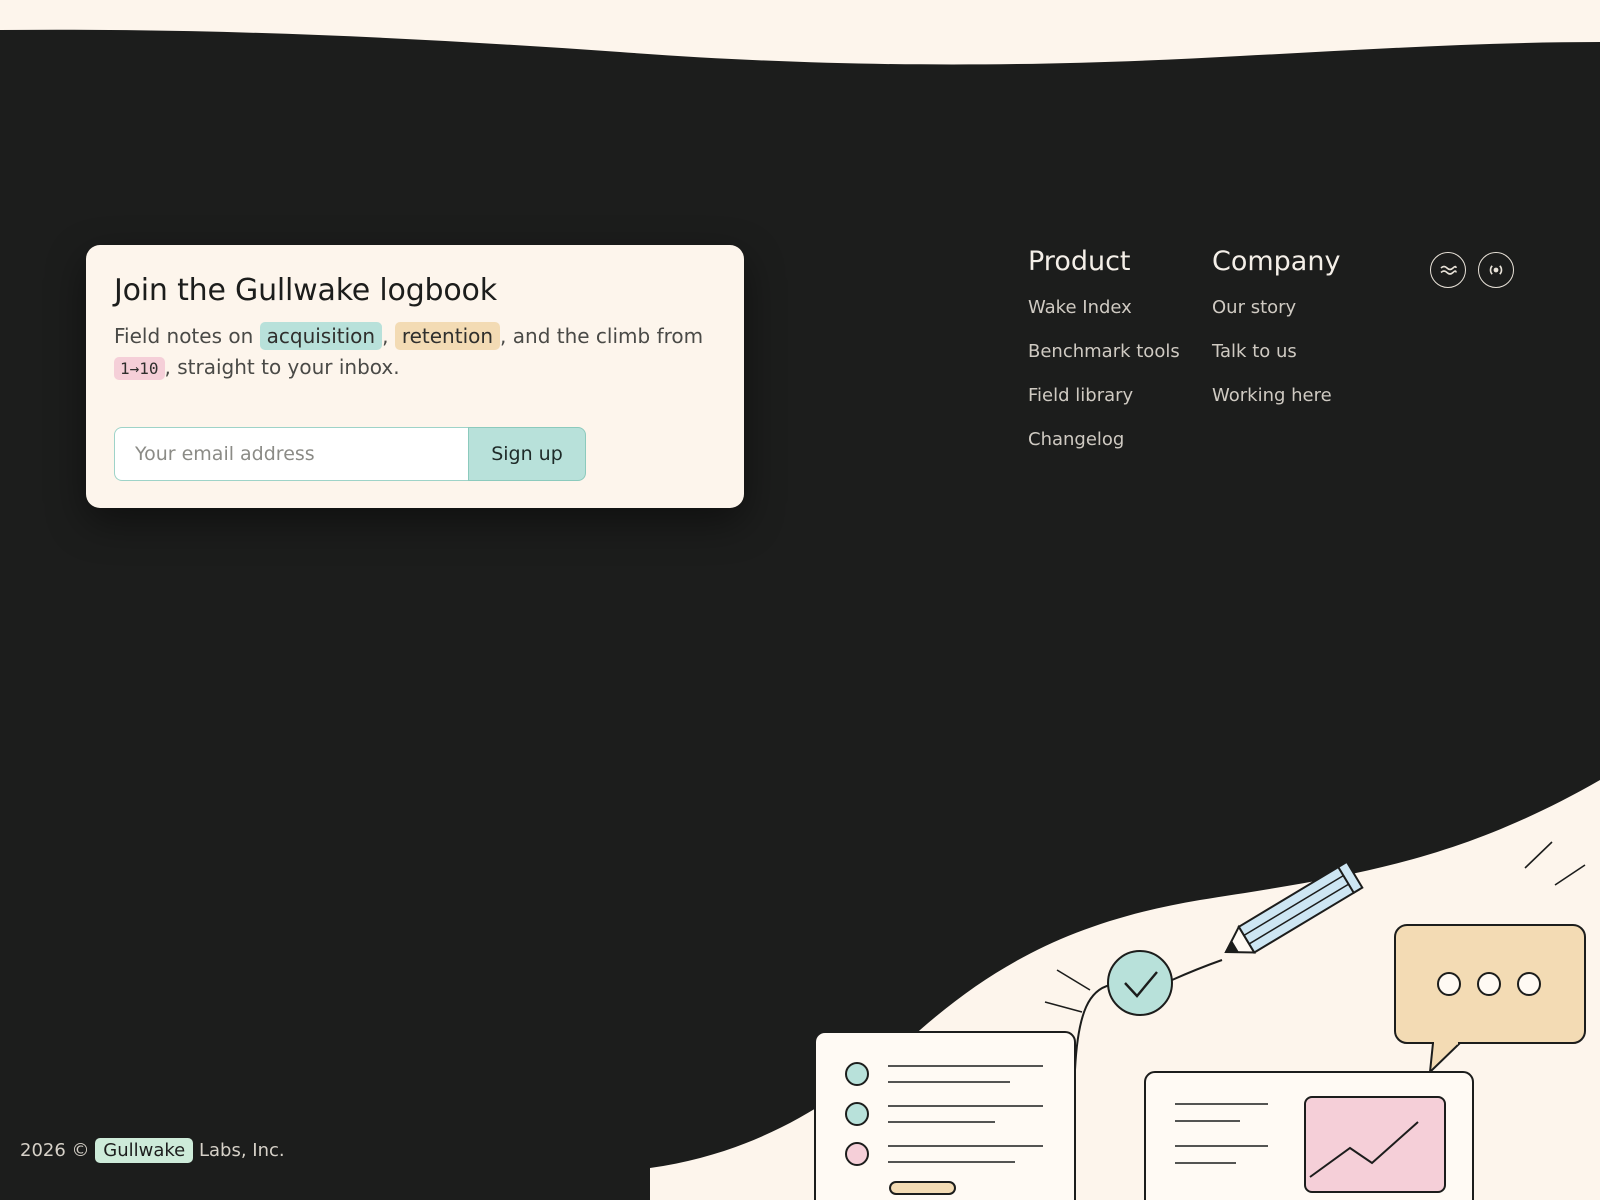 This screenshot has width=1600, height=1200. What do you see at coordinates (55, 1150) in the screenshot?
I see `copyright-year: 2026 ©` at bounding box center [55, 1150].